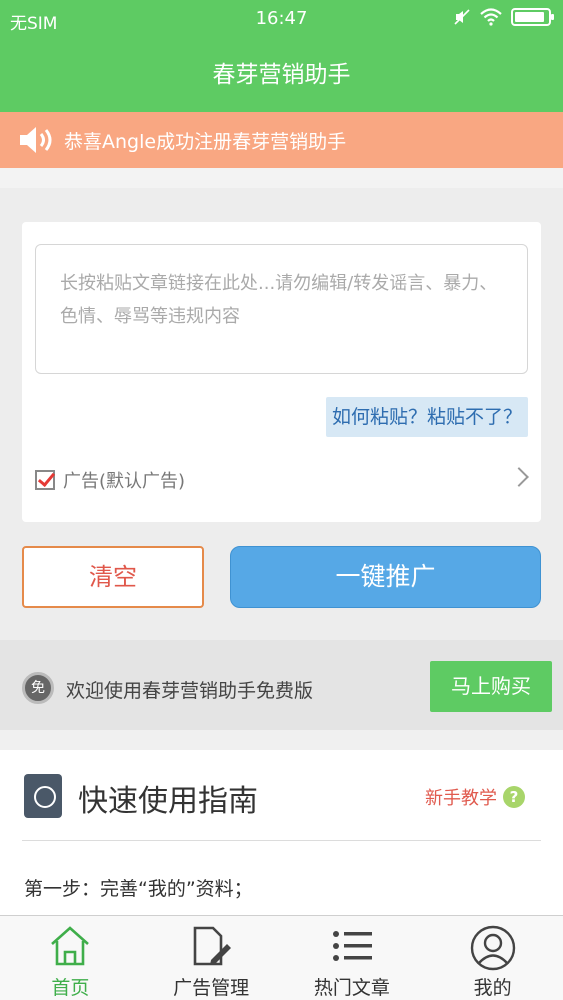 Image resolution: width=563 pixels, height=1000 pixels. What do you see at coordinates (124, 481) in the screenshot?
I see `ad-label: 广告(默认广告)` at bounding box center [124, 481].